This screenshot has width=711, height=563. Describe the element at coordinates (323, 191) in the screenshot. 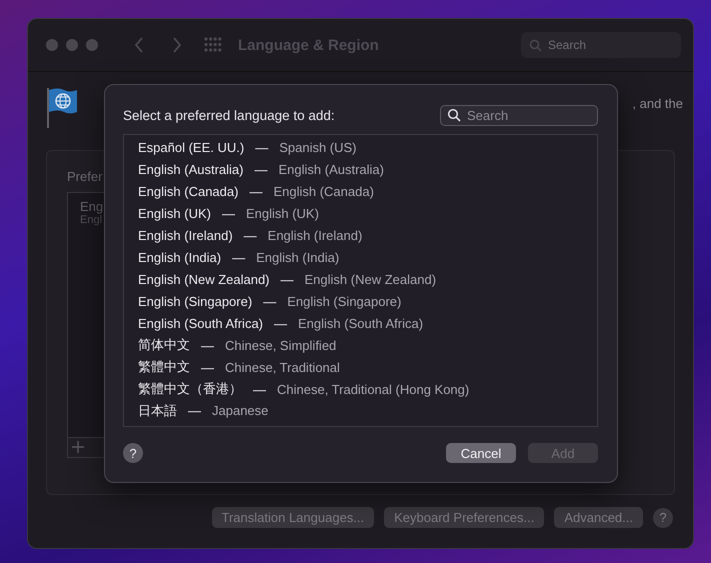

I see `language-translation: English (Canada)` at that location.